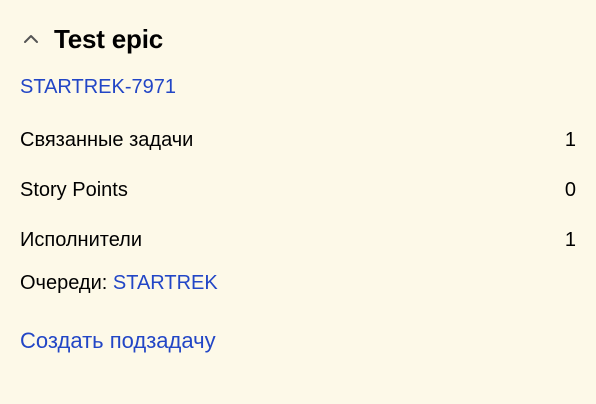 The width and height of the screenshot is (596, 404). What do you see at coordinates (108, 38) in the screenshot?
I see `epic-title: Test epic` at bounding box center [108, 38].